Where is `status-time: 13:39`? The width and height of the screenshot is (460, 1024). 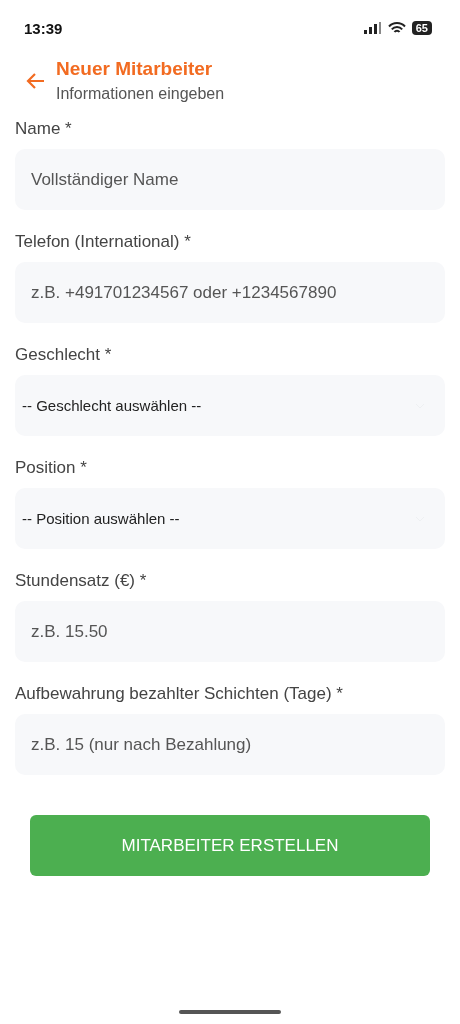 status-time: 13:39 is located at coordinates (43, 28).